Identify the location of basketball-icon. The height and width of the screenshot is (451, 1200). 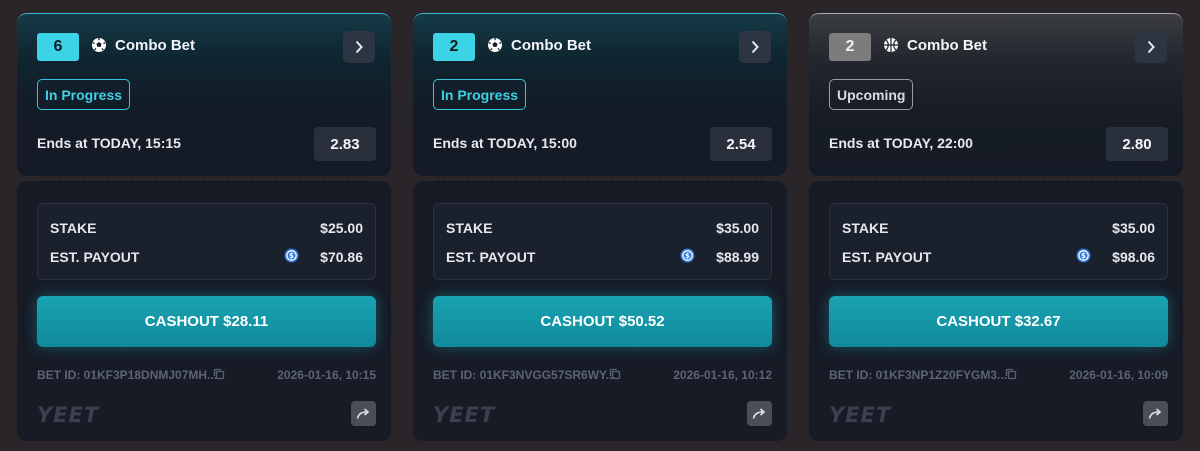
(891, 45).